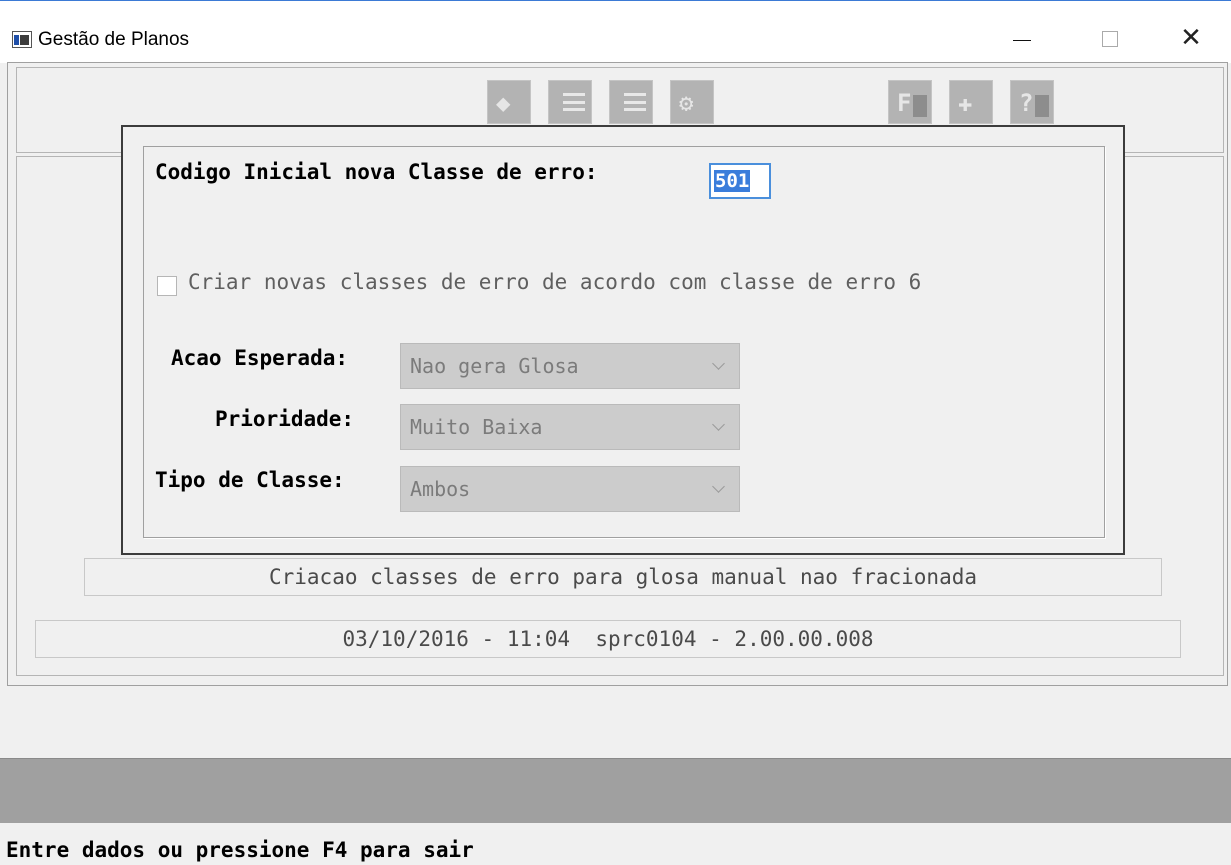 The height and width of the screenshot is (865, 1231). I want to click on toolbar-help-button: ?, so click(1032, 102).